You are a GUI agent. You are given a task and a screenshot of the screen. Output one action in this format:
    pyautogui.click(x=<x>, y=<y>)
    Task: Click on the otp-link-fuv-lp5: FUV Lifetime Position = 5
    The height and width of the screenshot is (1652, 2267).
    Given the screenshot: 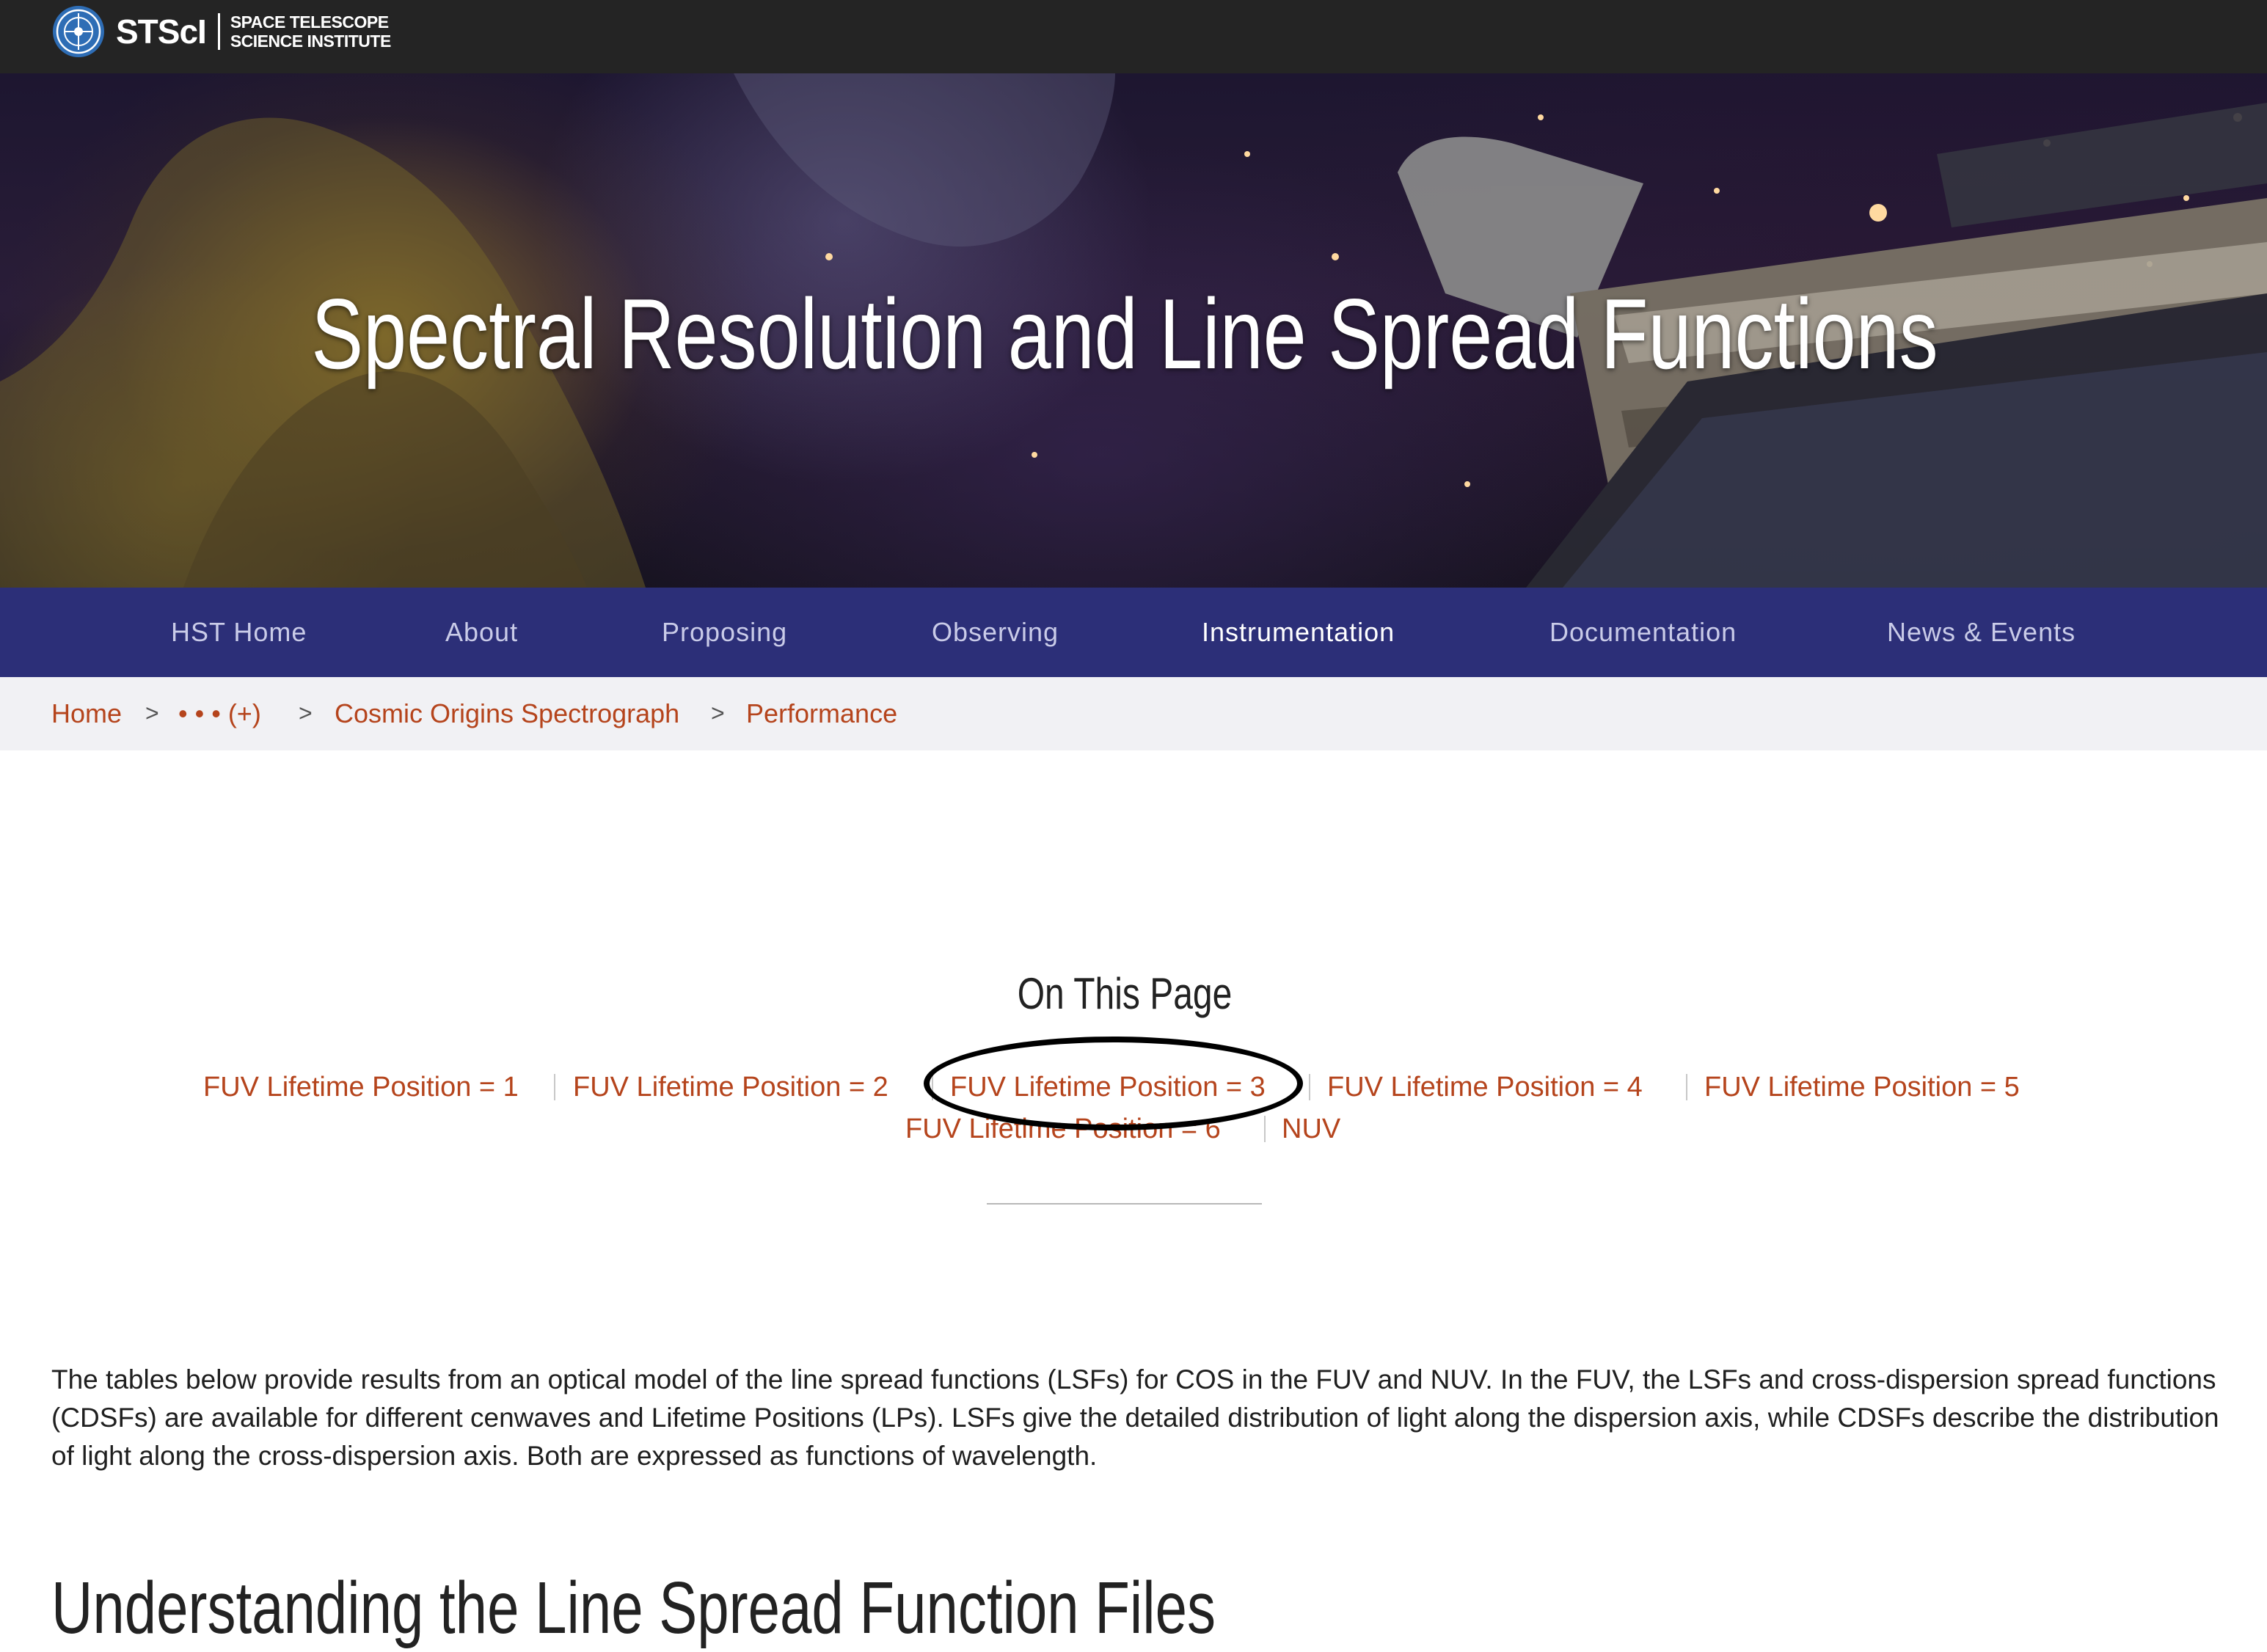 What is the action you would take?
    pyautogui.click(x=1862, y=1087)
    